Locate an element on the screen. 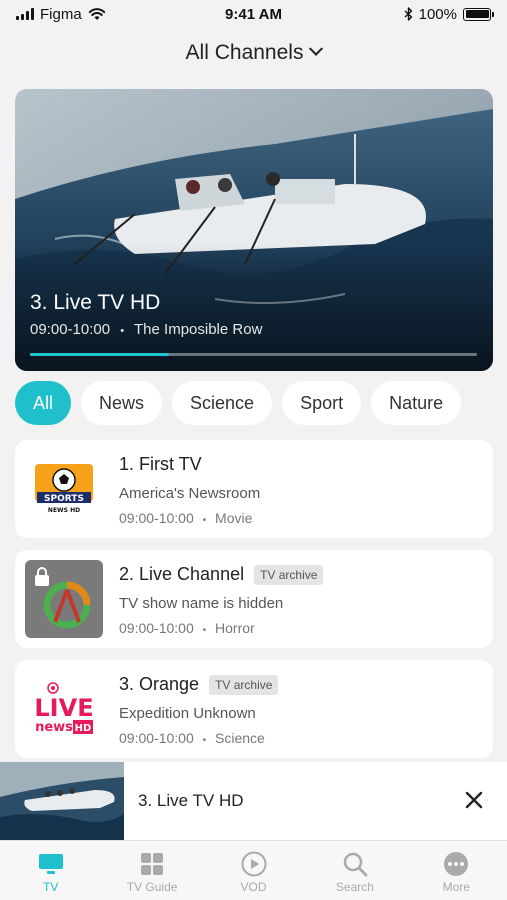  status-bar: Figma 9:41 AM 100% is located at coordinates (253, 14).